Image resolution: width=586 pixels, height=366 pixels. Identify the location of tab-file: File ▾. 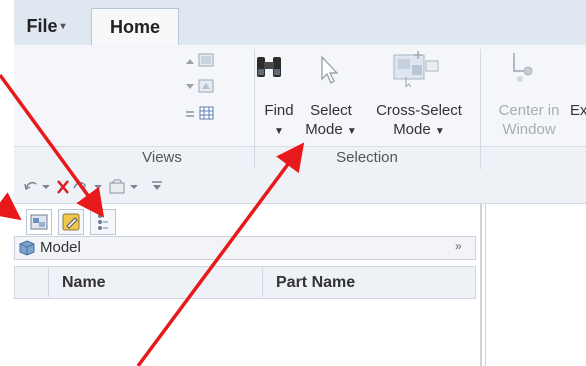
(46, 26).